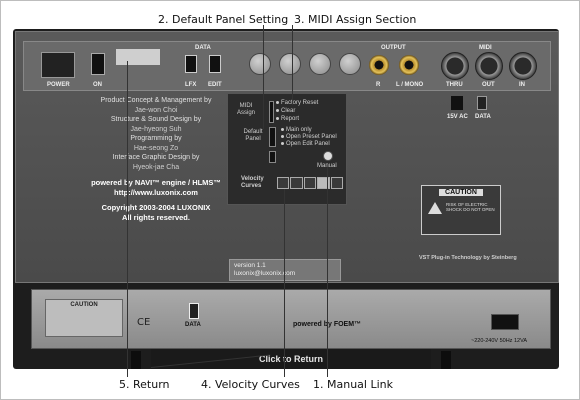 This screenshot has width=580, height=400. I want to click on r-label: R, so click(378, 85).